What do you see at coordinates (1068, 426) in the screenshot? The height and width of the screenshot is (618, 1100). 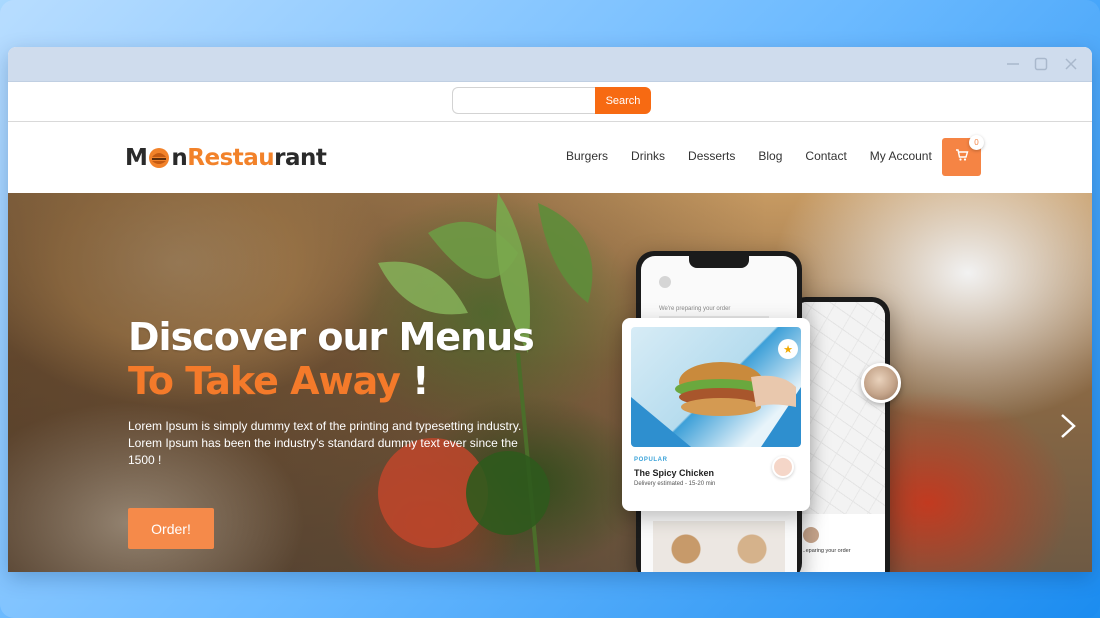 I see `chevron-right-icon` at bounding box center [1068, 426].